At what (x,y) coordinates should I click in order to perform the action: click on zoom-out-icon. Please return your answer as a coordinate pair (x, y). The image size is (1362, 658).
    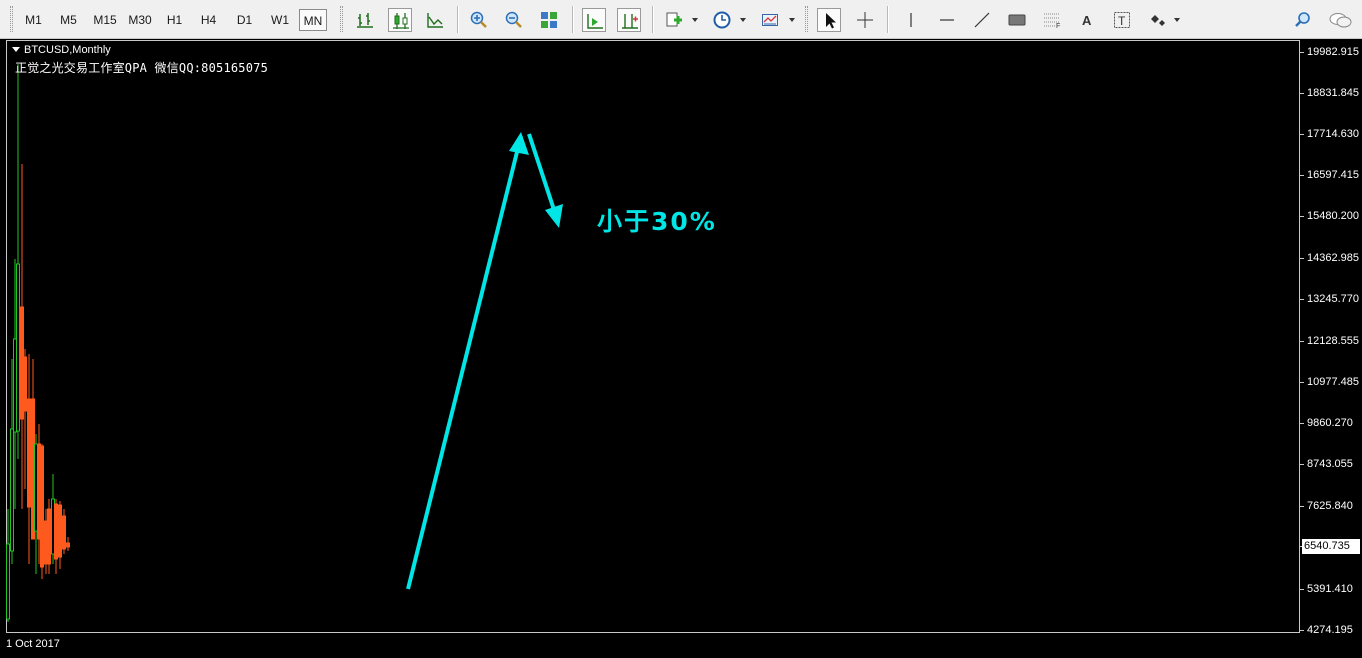
    Looking at the image, I should click on (513, 19).